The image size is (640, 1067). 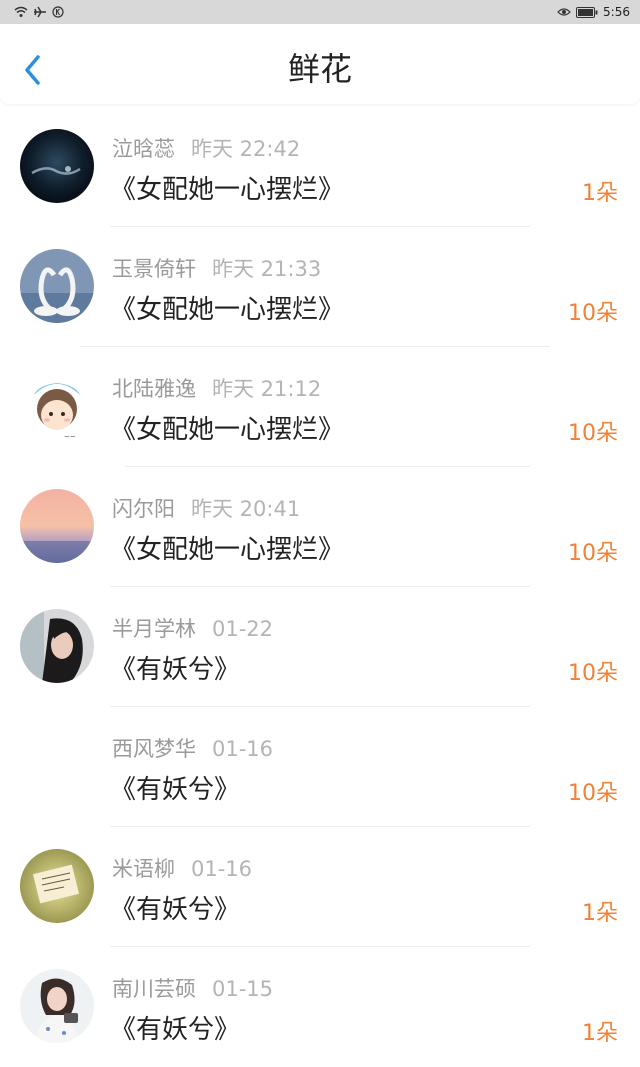 I want to click on list-item: ~~ 北陆雅逸 昨天 21:12 《女配她一心摆烂》 10朵, so click(x=320, y=407).